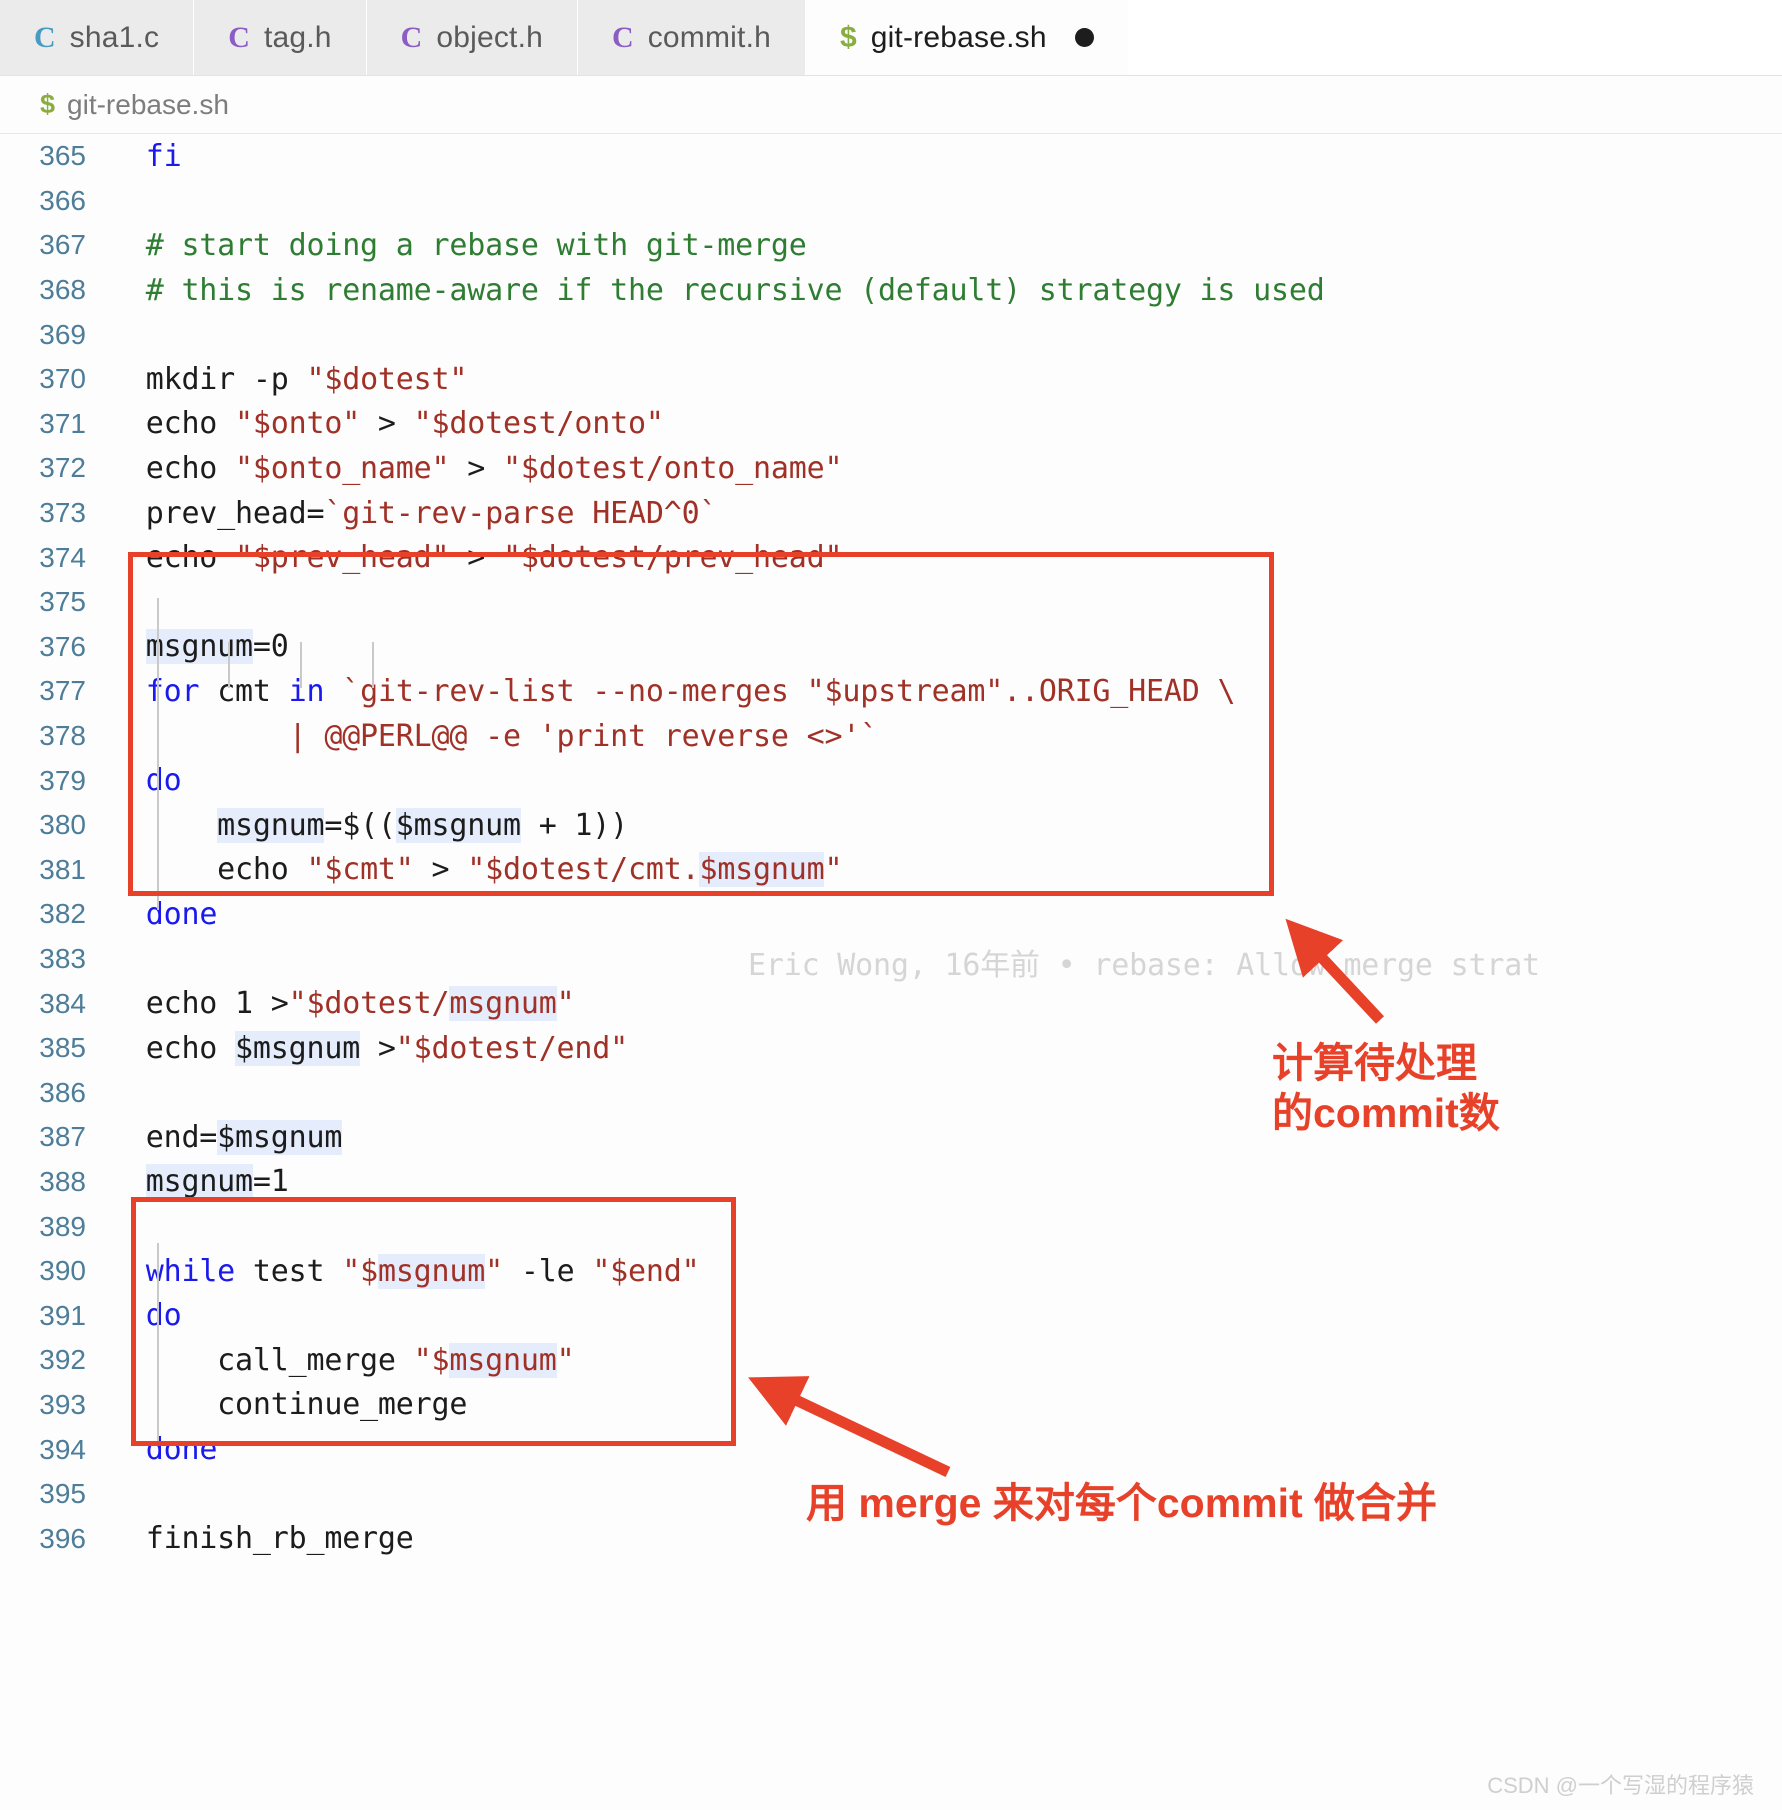 The width and height of the screenshot is (1782, 1810). What do you see at coordinates (946, 914) in the screenshot?
I see `code-line-text: done` at bounding box center [946, 914].